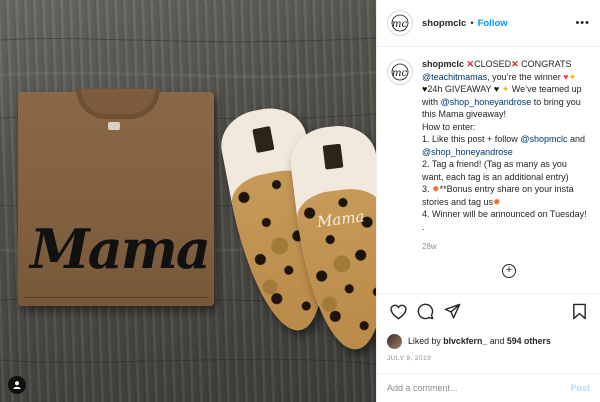 Image resolution: width=600 pixels, height=402 pixels. Describe the element at coordinates (444, 23) in the screenshot. I see `account-username: shopmclc` at that location.